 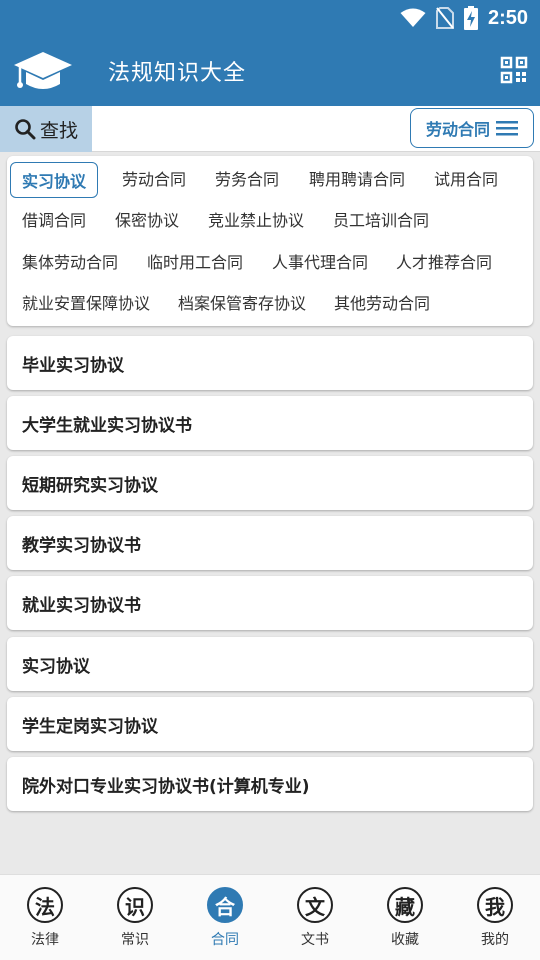 What do you see at coordinates (270, 664) in the screenshot?
I see `list-item: 实习协议` at bounding box center [270, 664].